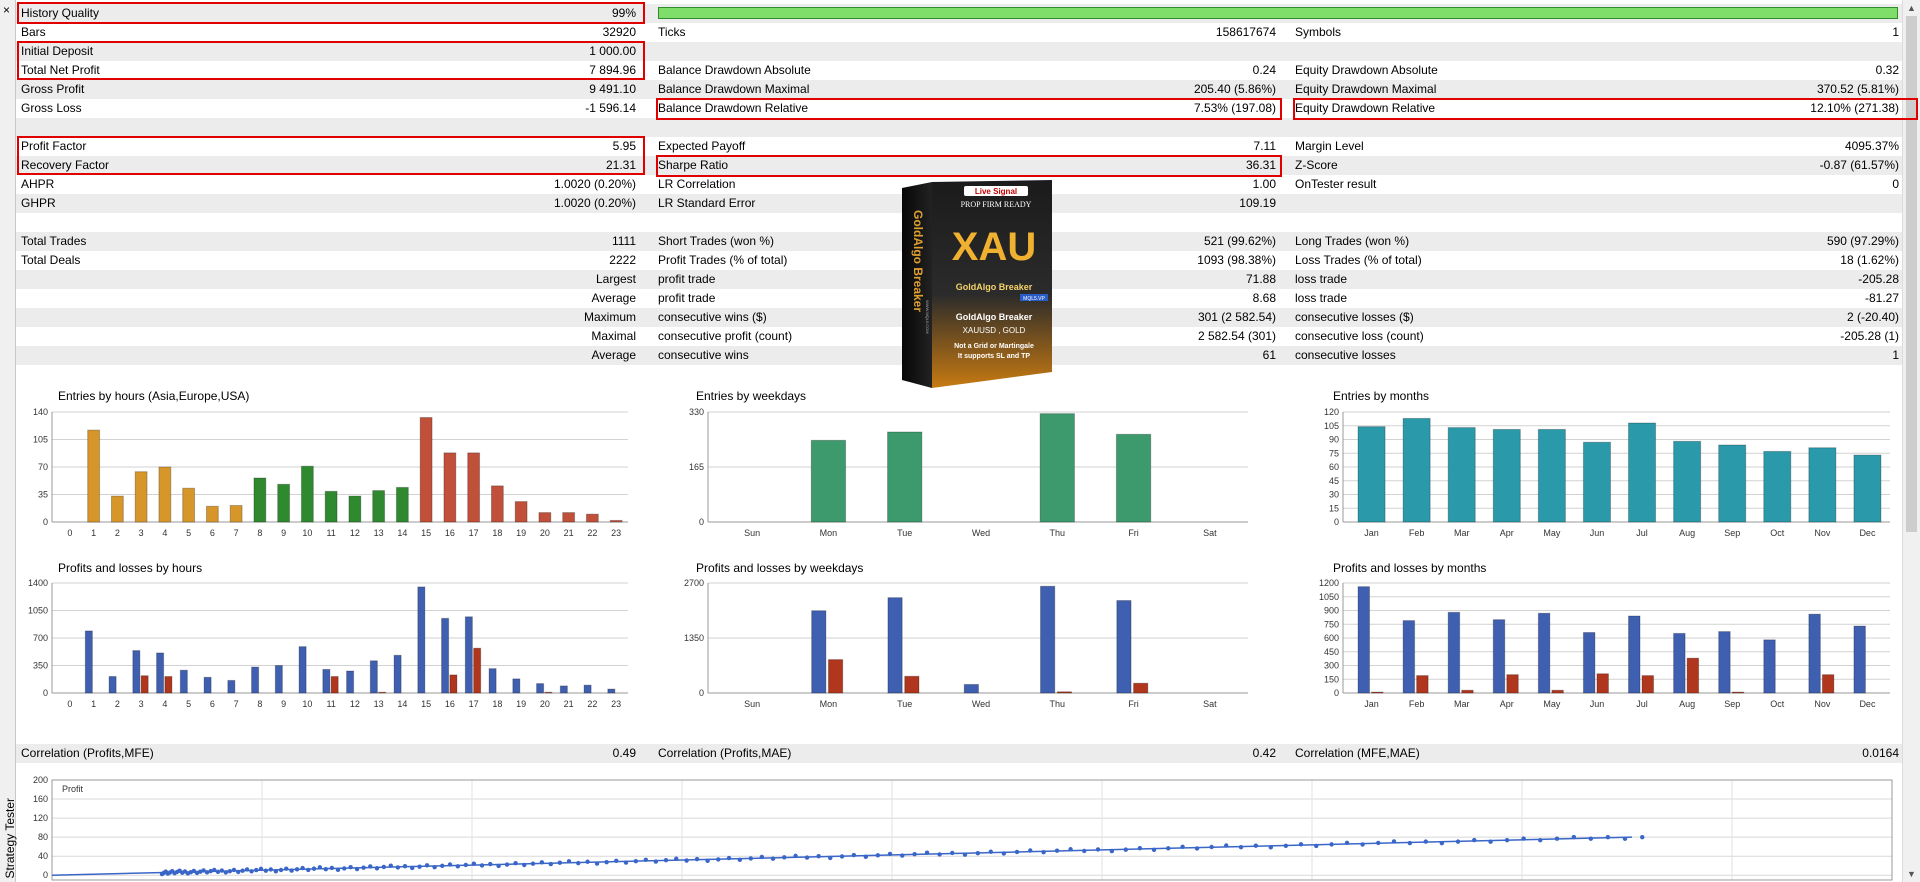 This screenshot has width=1920, height=882. What do you see at coordinates (43, 856) in the screenshot?
I see `y-tick-label: 40` at bounding box center [43, 856].